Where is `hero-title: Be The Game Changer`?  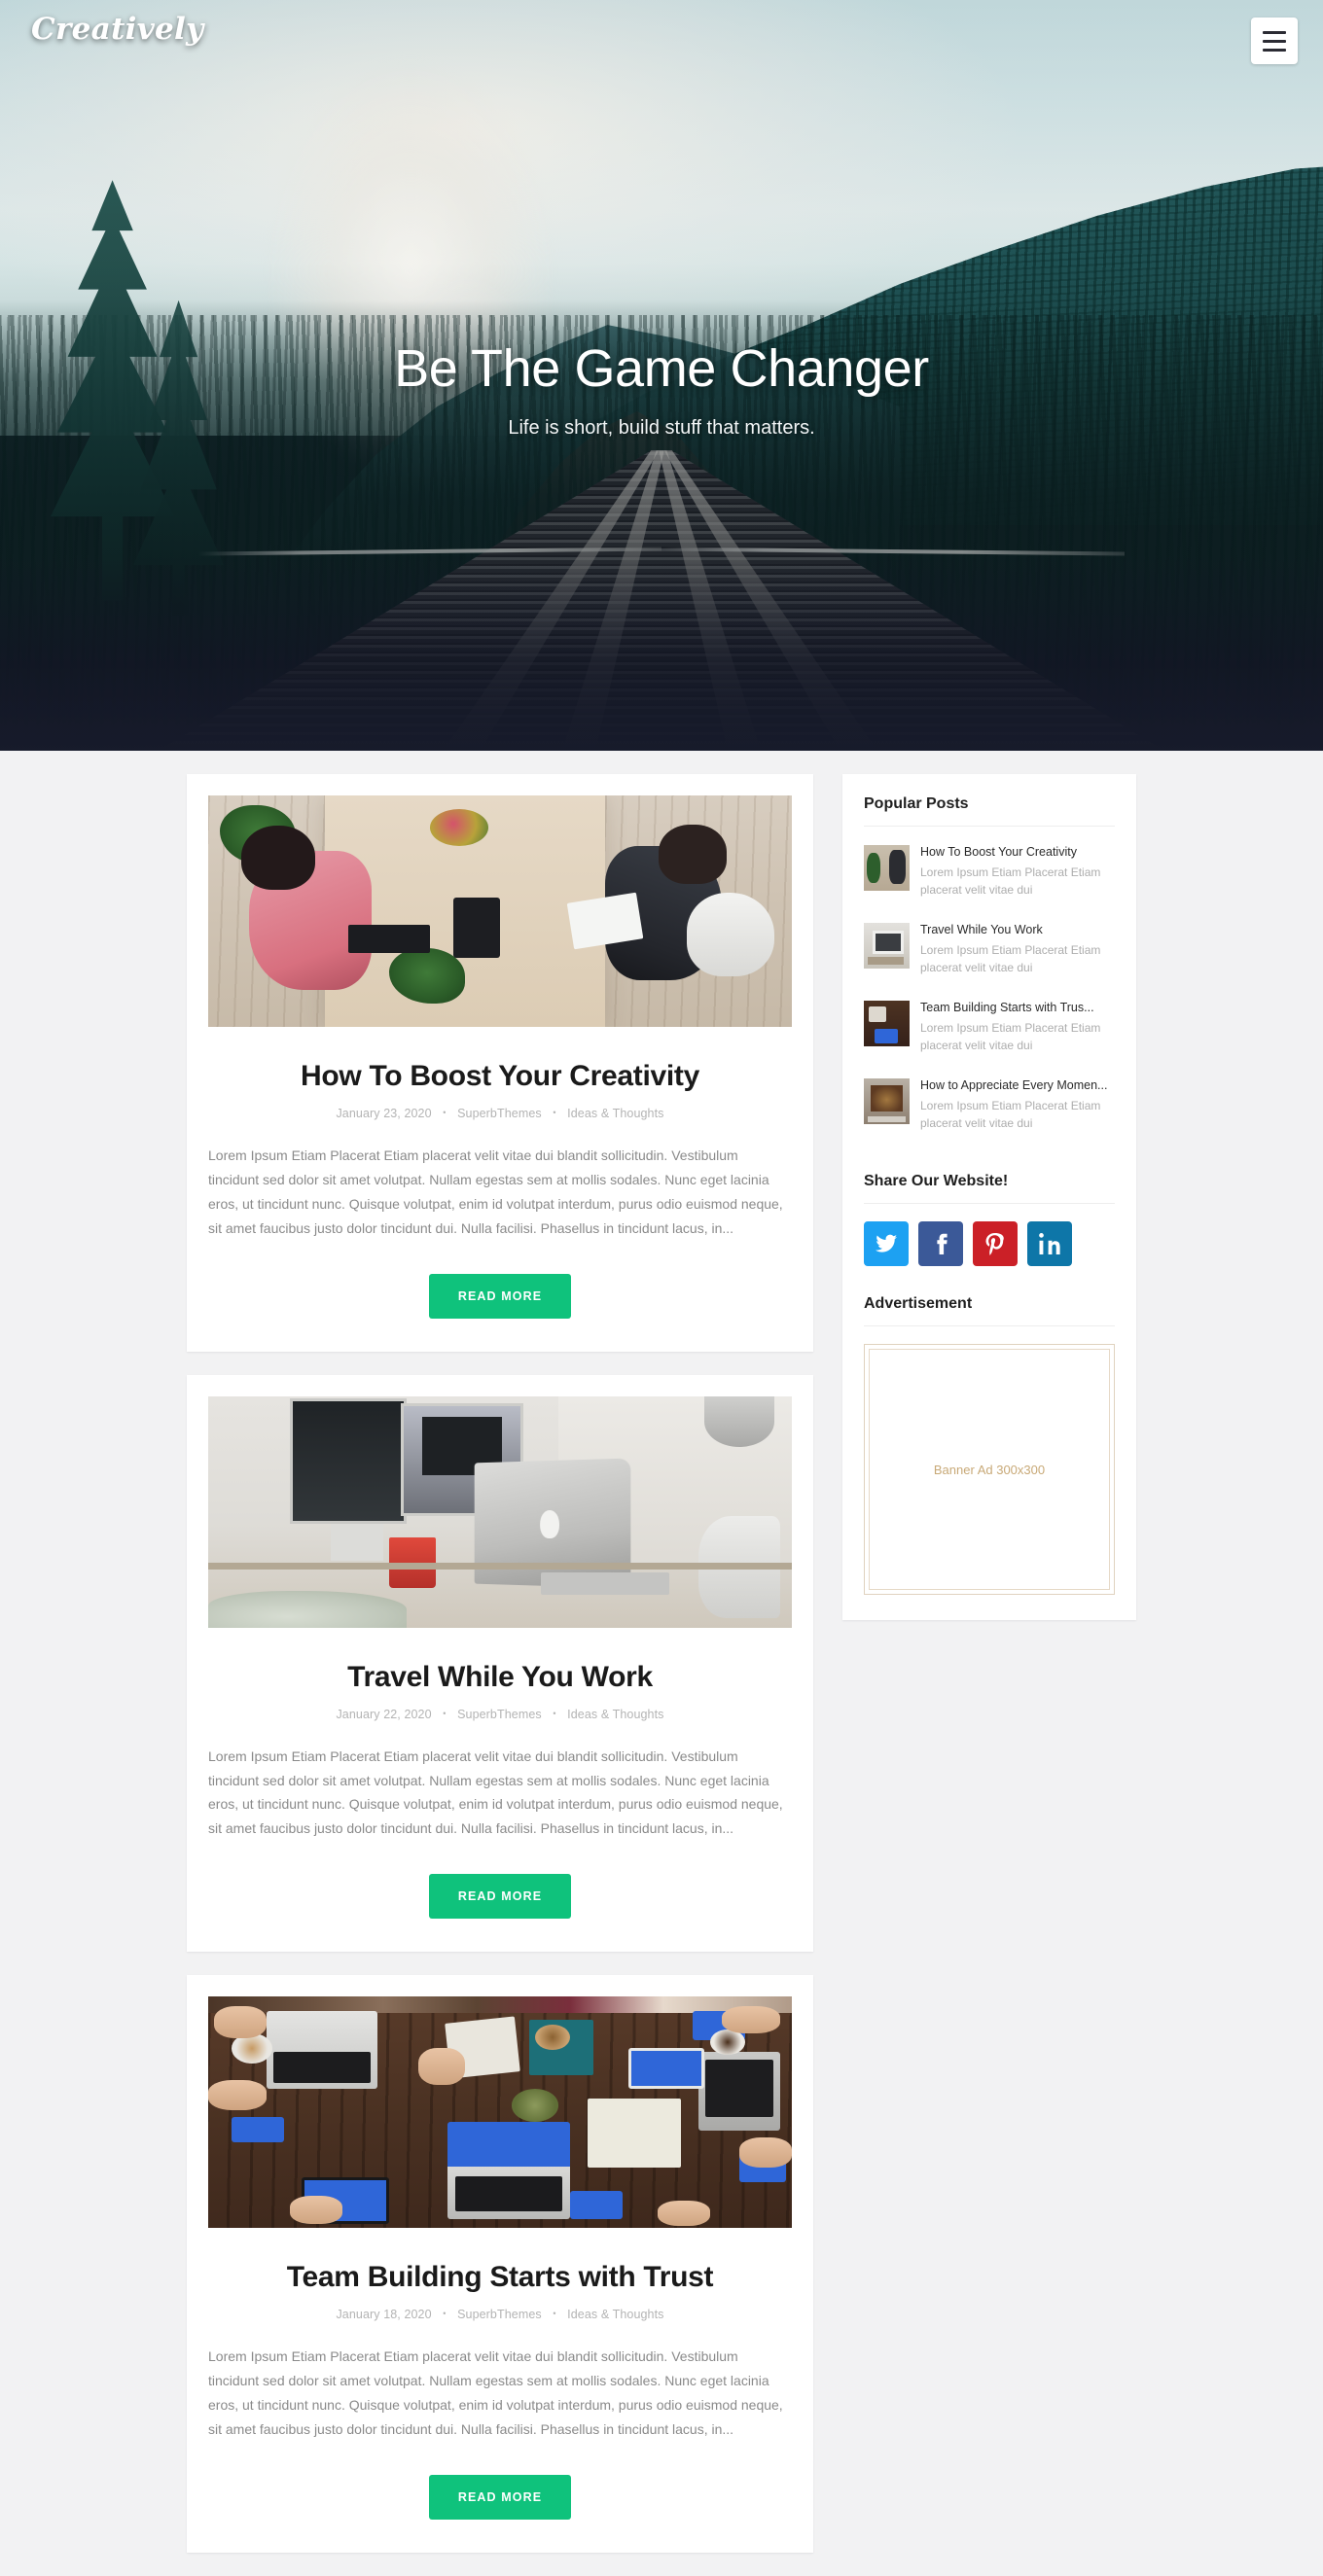
hero-title: Be The Game Changer is located at coordinates (661, 368).